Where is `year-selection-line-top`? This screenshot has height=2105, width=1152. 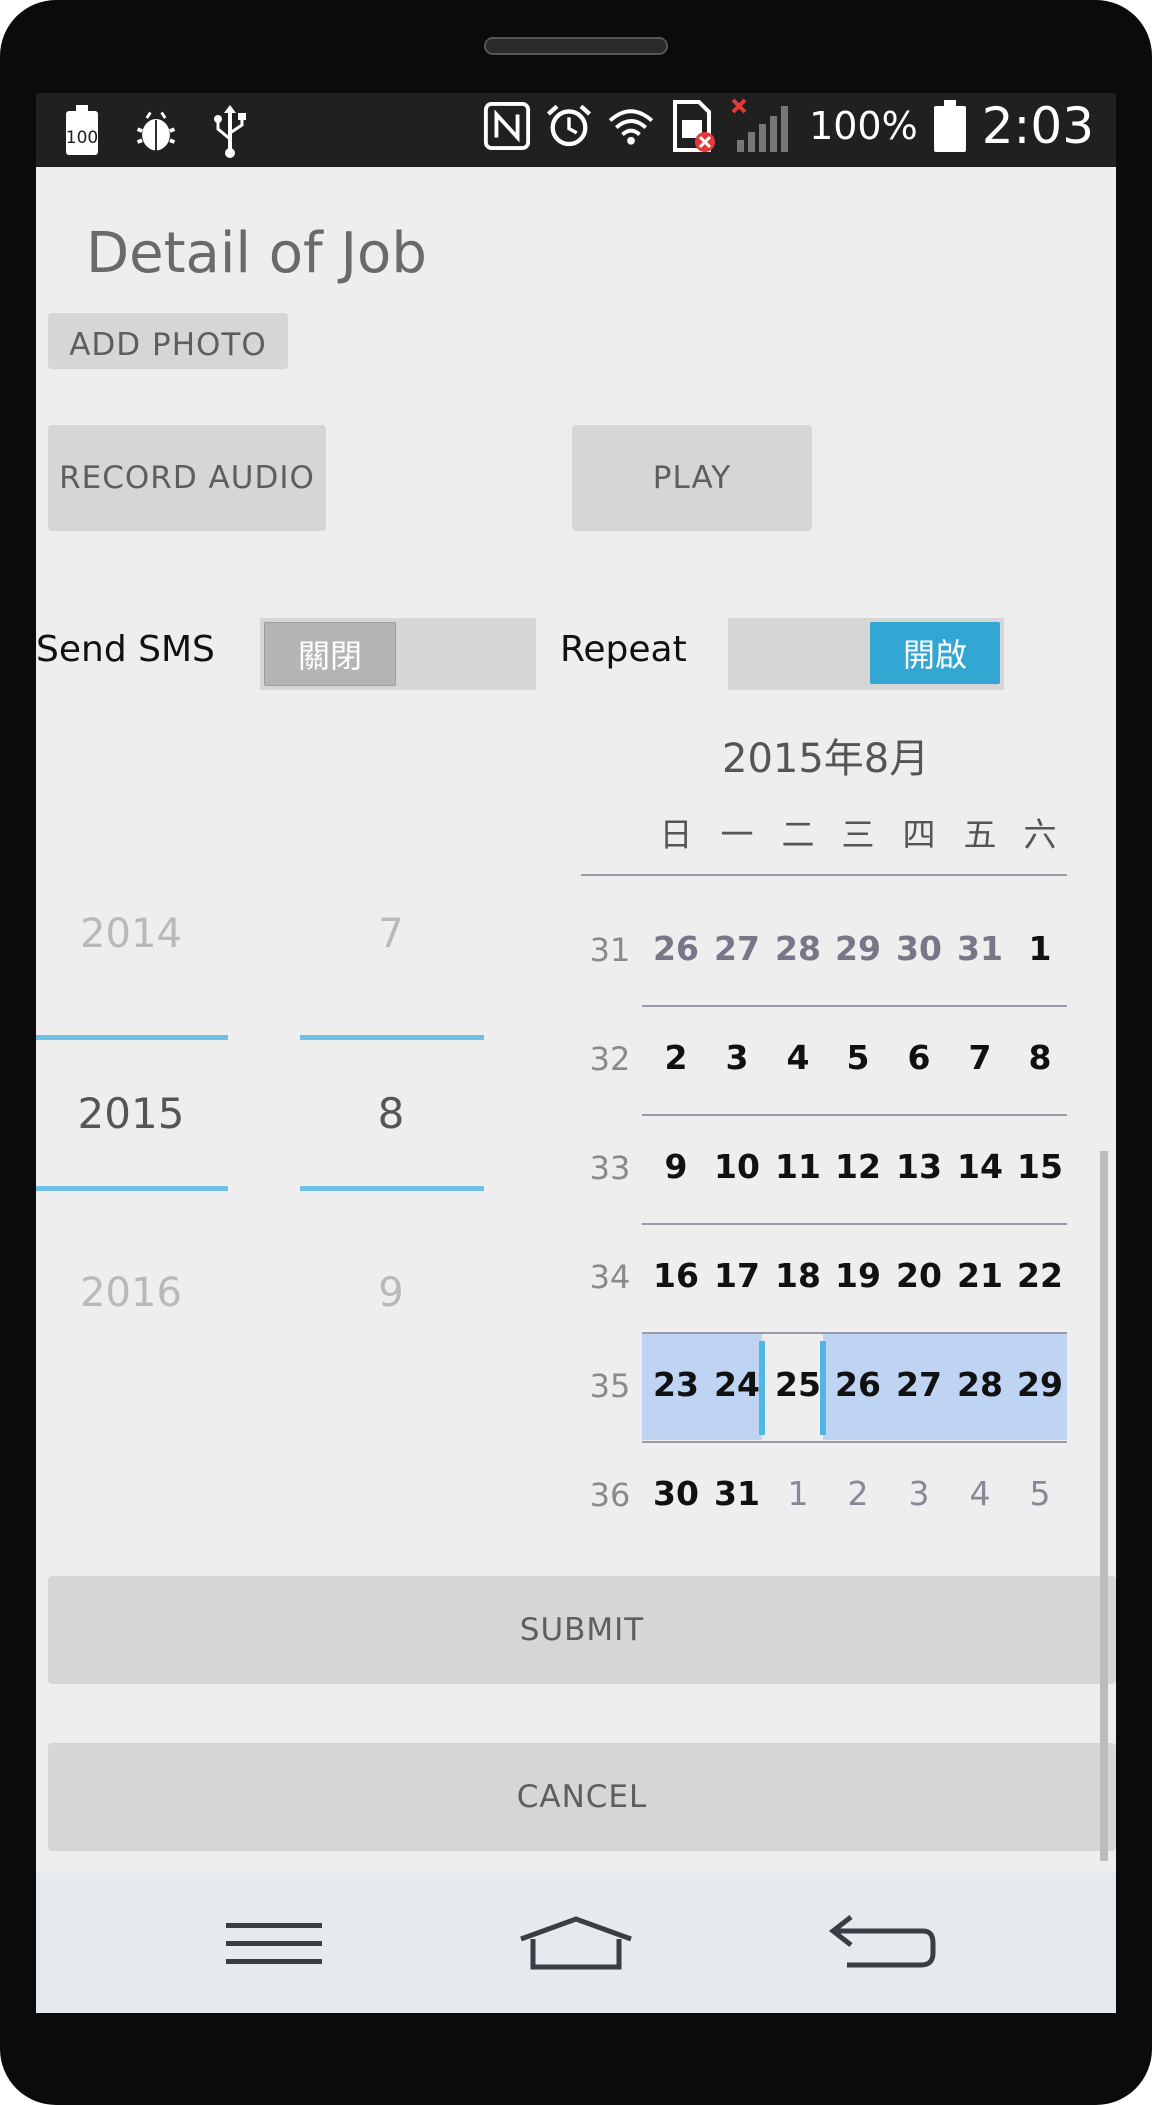
year-selection-line-top is located at coordinates (132, 1037).